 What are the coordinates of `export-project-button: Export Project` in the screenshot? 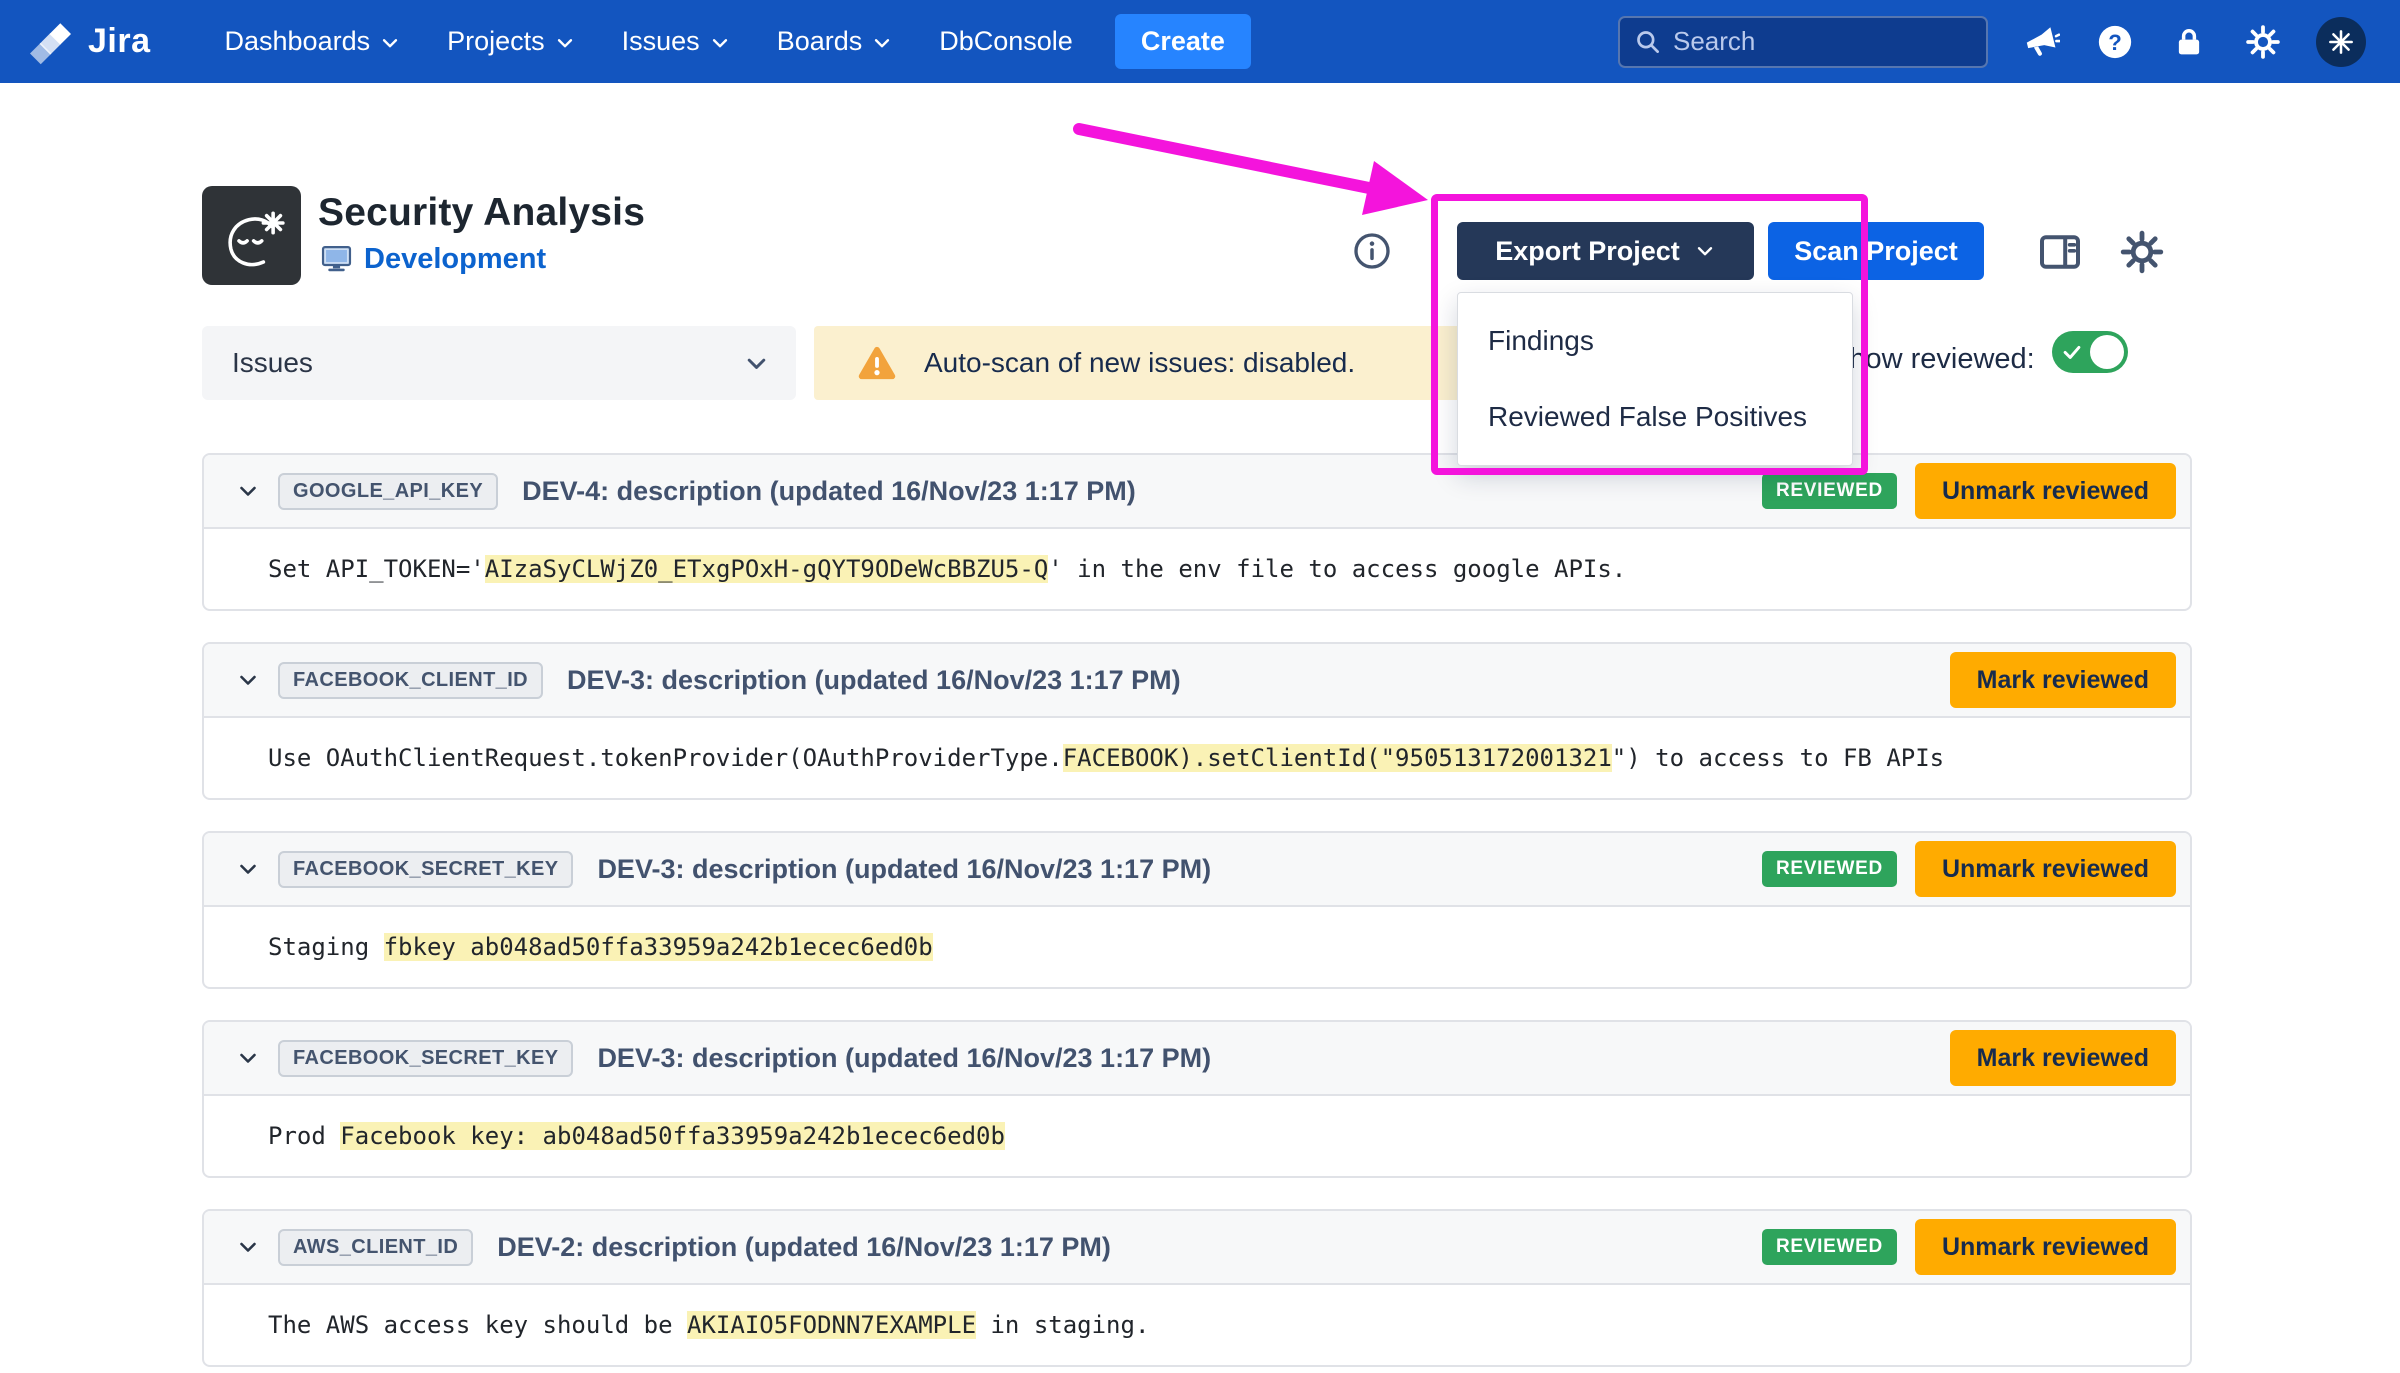 It's located at (1605, 251).